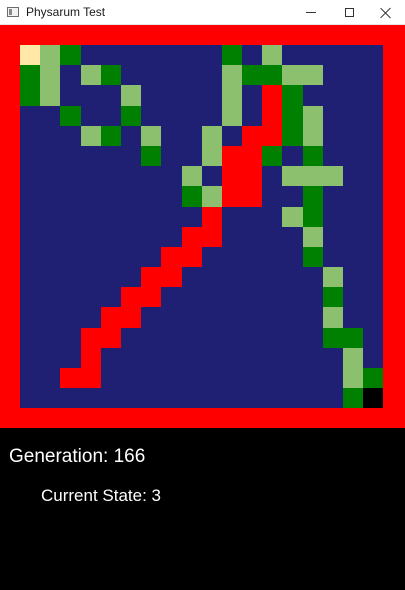 Image resolution: width=405 pixels, height=590 pixels. Describe the element at coordinates (311, 12) in the screenshot. I see `minimize-button` at that location.